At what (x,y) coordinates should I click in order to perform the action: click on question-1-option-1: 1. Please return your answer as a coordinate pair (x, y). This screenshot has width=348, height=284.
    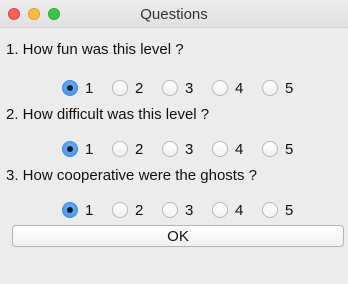
    Looking at the image, I should click on (87, 88).